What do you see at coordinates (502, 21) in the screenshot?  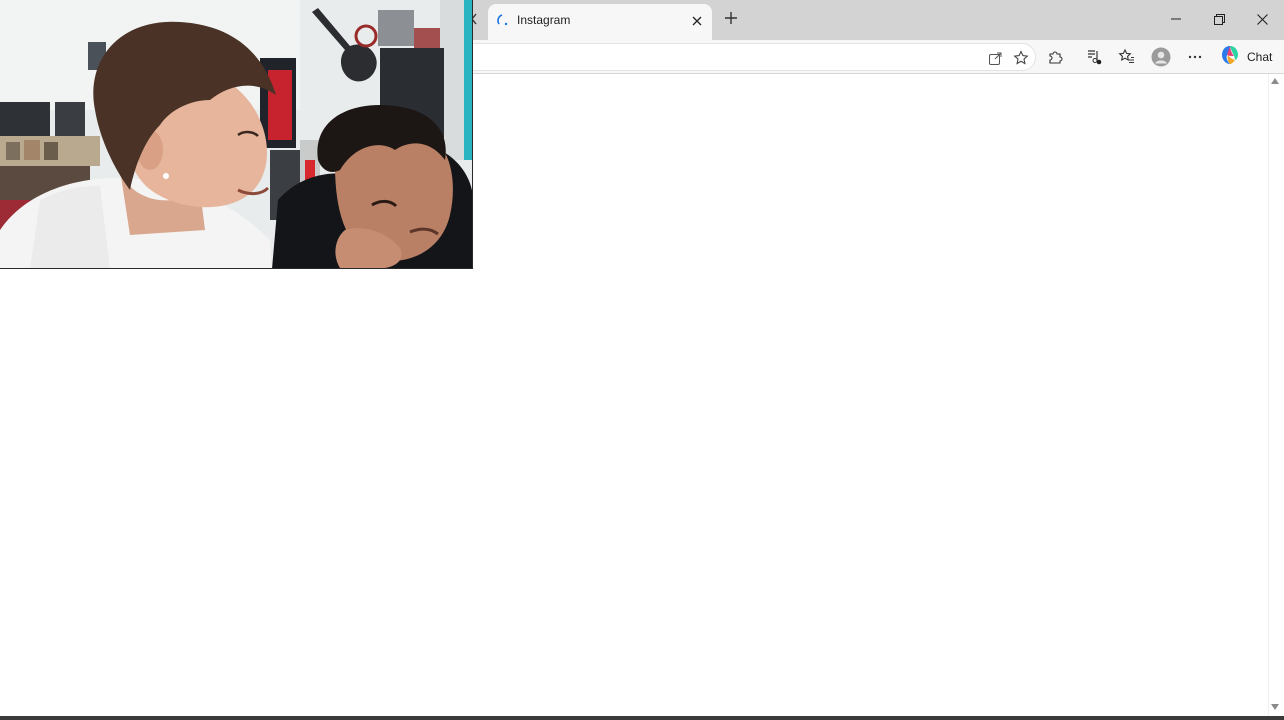 I see `instagram-loading-icon` at bounding box center [502, 21].